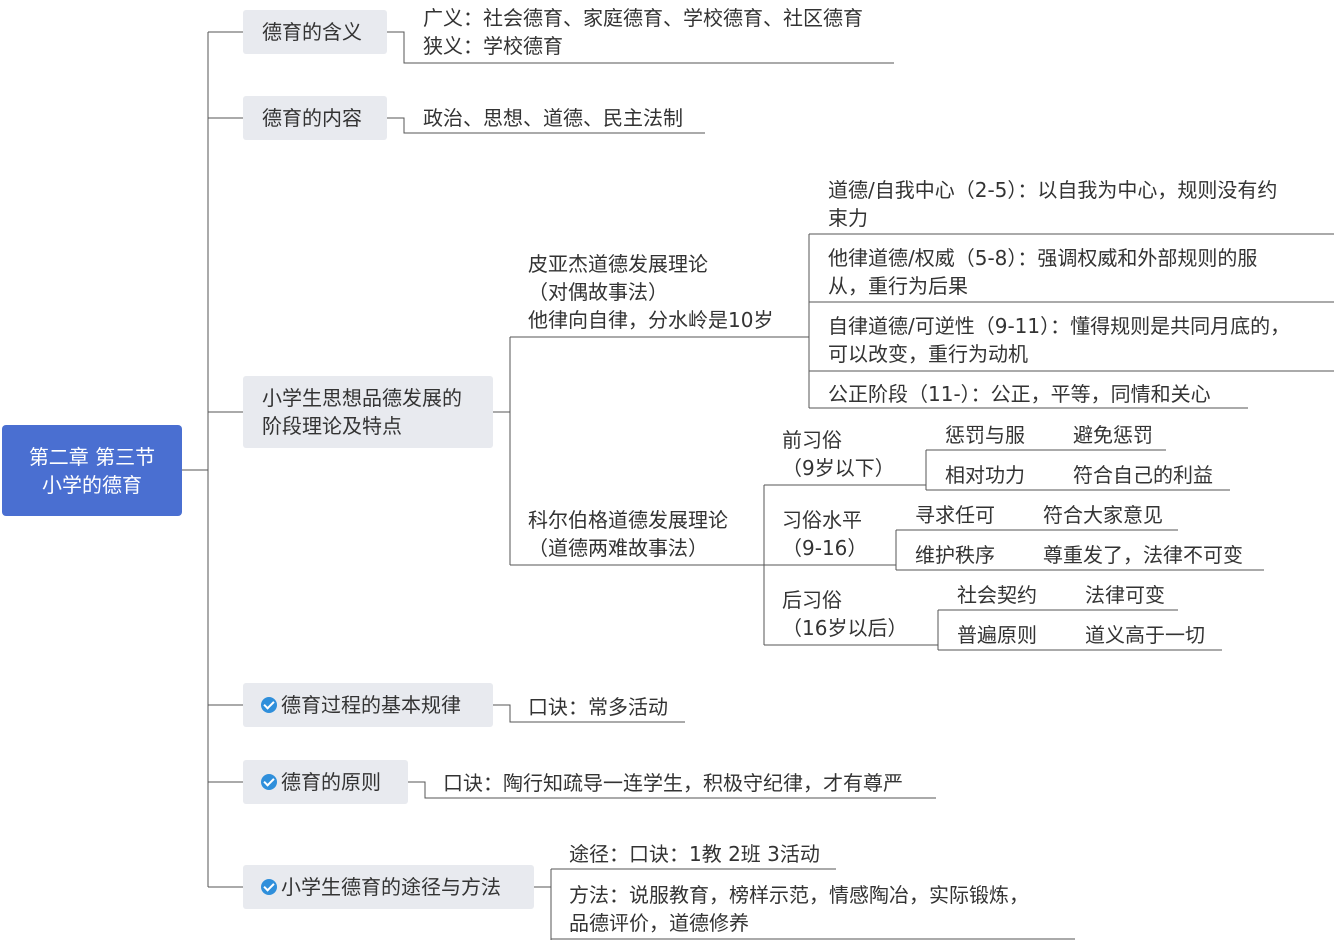 The height and width of the screenshot is (940, 1334). I want to click on kohlberg-stage-6b: 道义高于一切, so click(1145, 635).